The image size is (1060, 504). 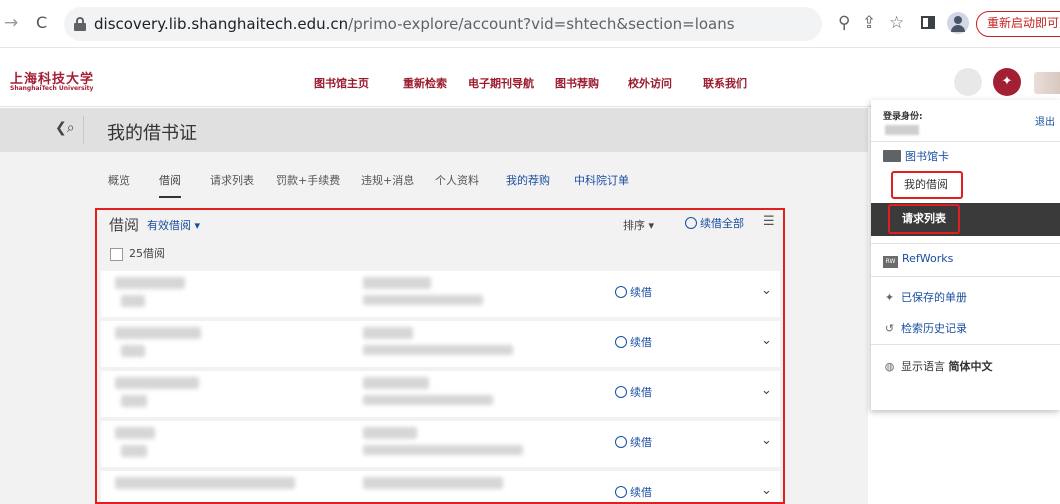 I want to click on nav-book-recommend: 图书荐购, so click(x=577, y=83).